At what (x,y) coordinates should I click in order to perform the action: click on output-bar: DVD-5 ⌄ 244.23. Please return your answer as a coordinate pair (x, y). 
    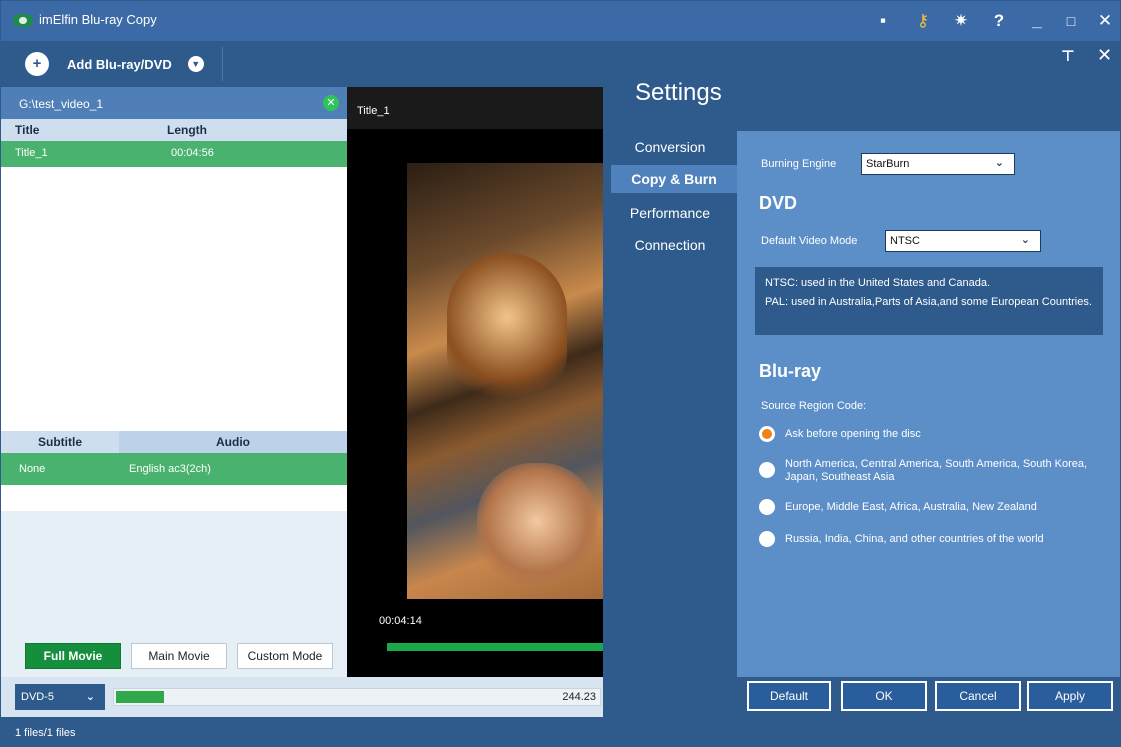
    Looking at the image, I should click on (302, 697).